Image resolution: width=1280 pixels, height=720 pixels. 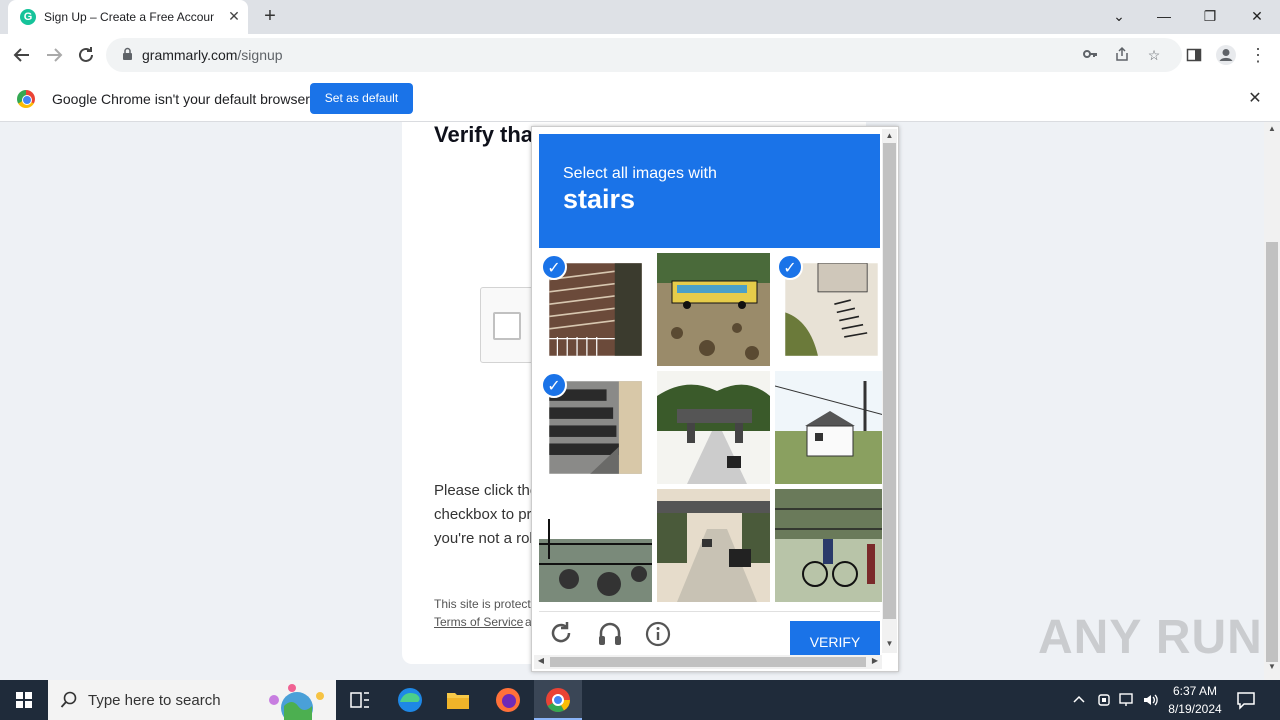 What do you see at coordinates (640, 173) in the screenshot?
I see `captcha-prompt: Select all images with` at bounding box center [640, 173].